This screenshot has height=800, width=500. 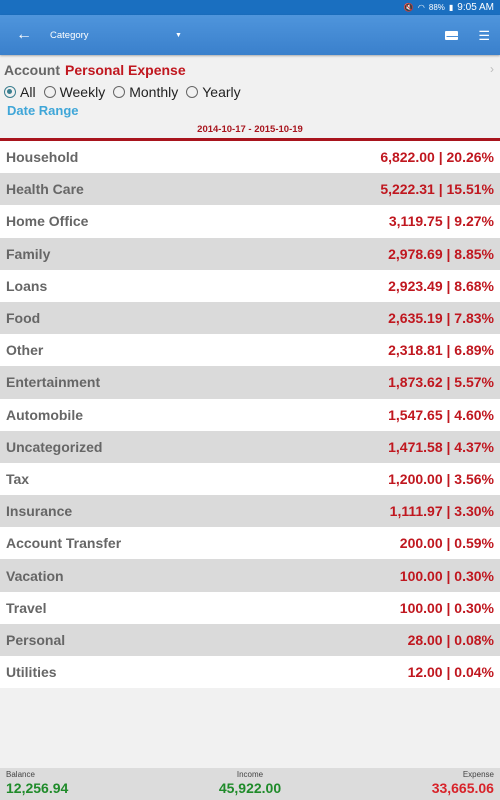 I want to click on status-bar: 🔇 ◠ 88% ▮ 9:05 AM, so click(x=250, y=7).